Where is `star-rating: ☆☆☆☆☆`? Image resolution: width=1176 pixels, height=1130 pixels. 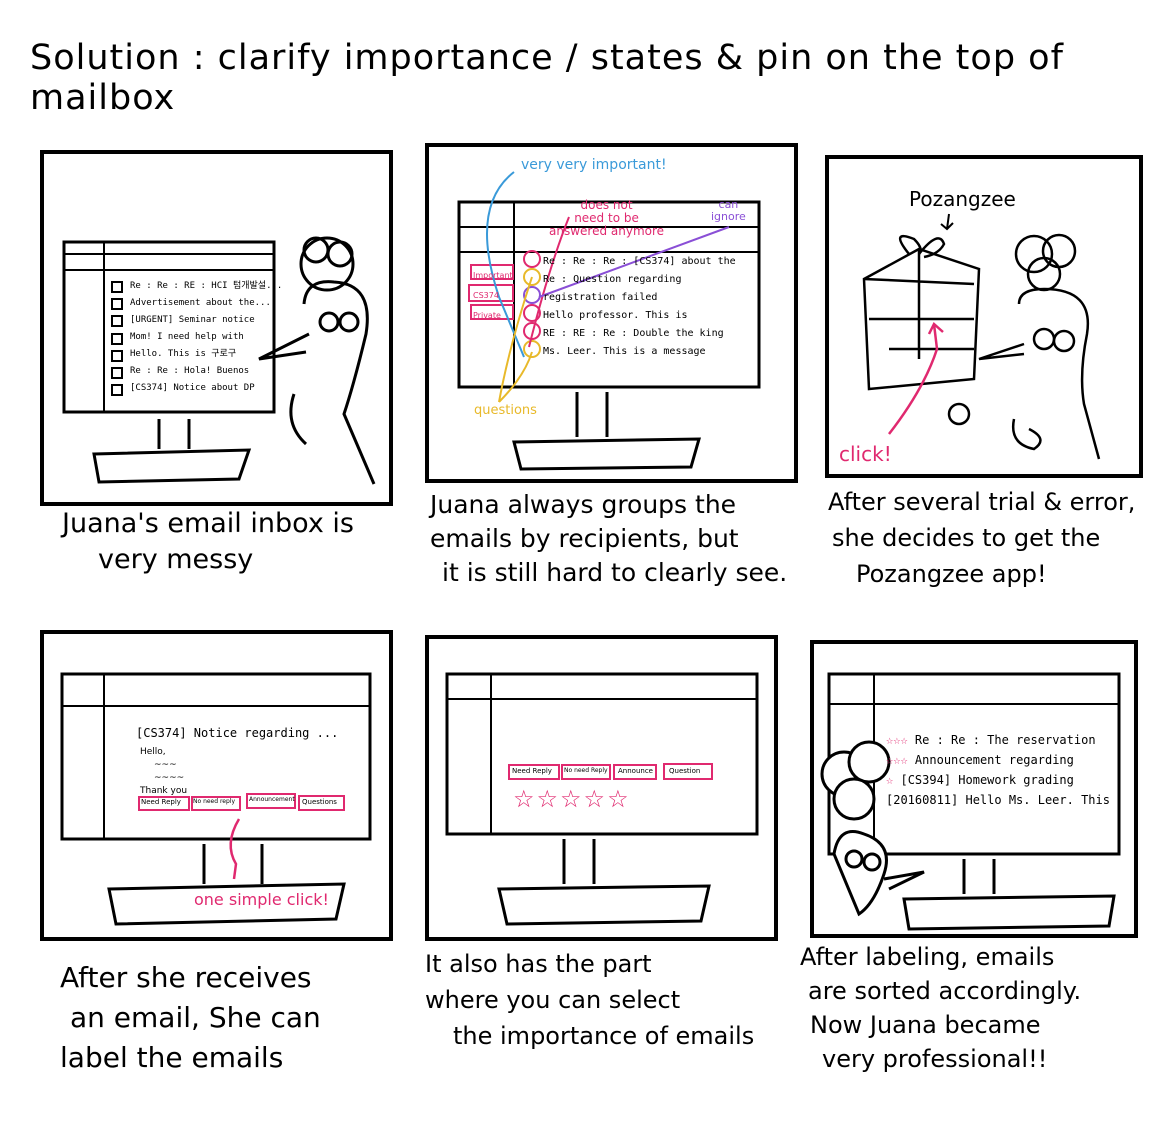
star-rating: ☆☆☆☆☆ is located at coordinates (572, 799).